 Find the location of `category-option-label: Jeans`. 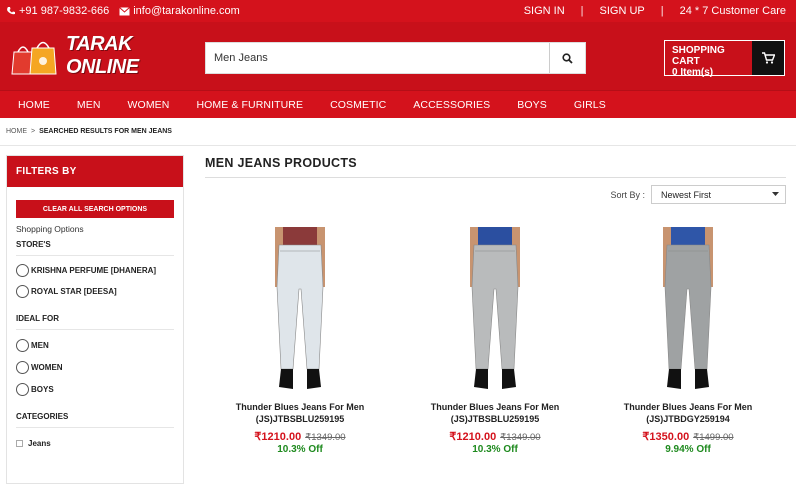

category-option-label: Jeans is located at coordinates (39, 443).